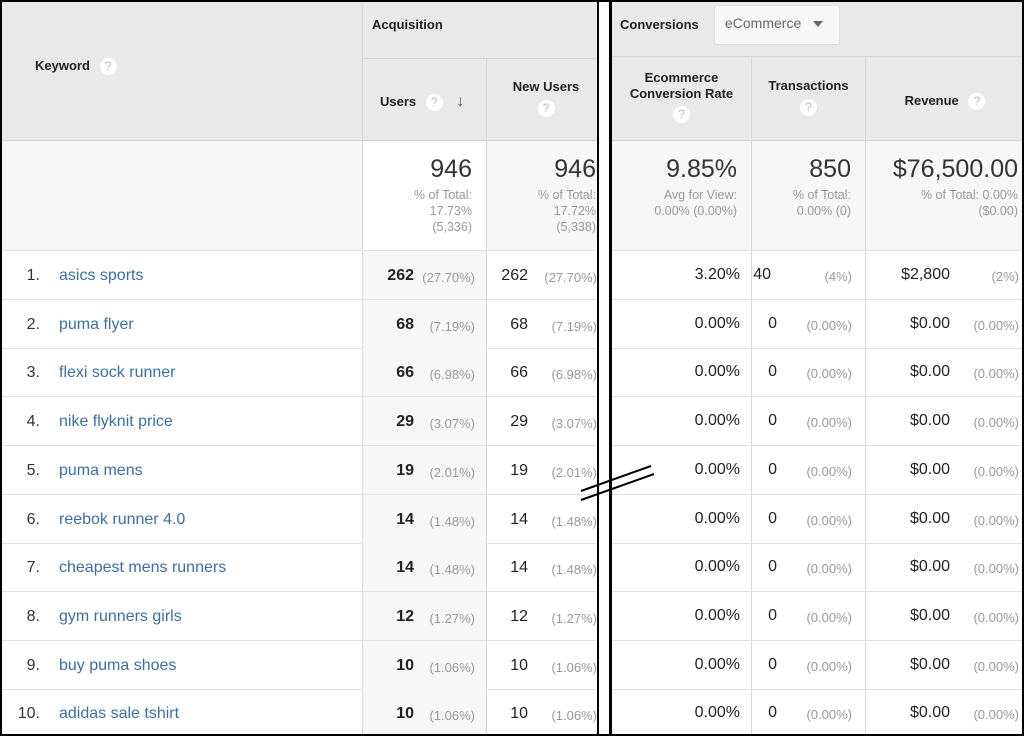 This screenshot has height=736, width=1024. What do you see at coordinates (33, 470) in the screenshot?
I see `row-number: 5.` at bounding box center [33, 470].